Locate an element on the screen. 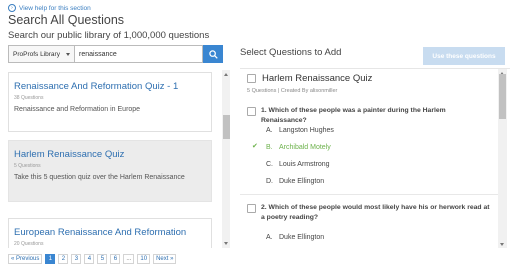 Image resolution: width=512 pixels, height=279 pixels. answer-option: A. Langston Hughes is located at coordinates (293, 130).